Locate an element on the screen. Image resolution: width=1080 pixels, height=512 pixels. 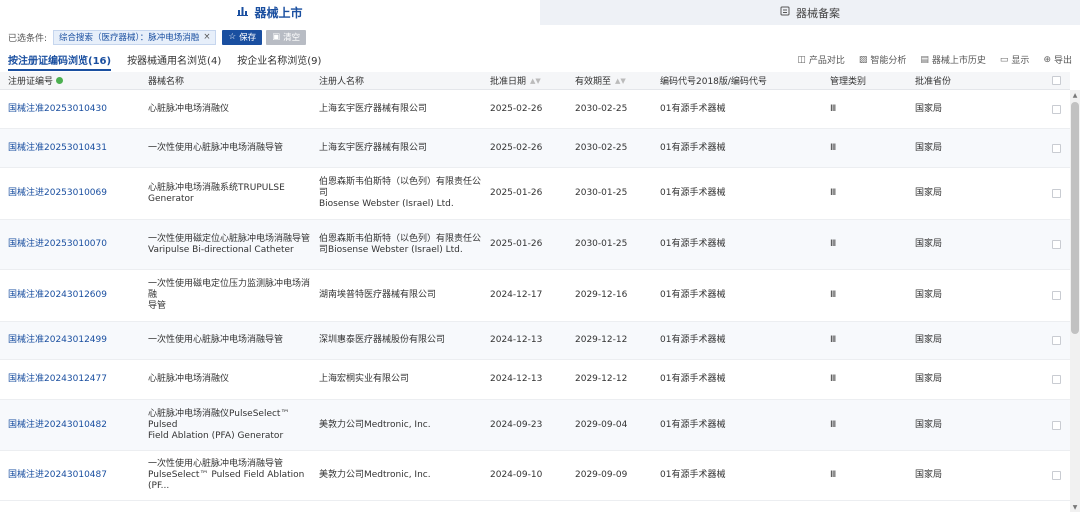
cell-registrant: 深圳惠泰医疗器械股份有限公司 is located at coordinates (402, 340).